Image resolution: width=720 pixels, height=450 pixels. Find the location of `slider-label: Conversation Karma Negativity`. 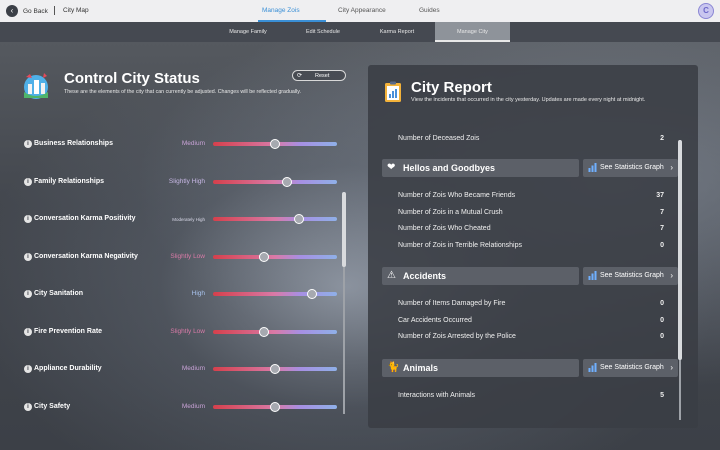

slider-label: Conversation Karma Negativity is located at coordinates (86, 256).